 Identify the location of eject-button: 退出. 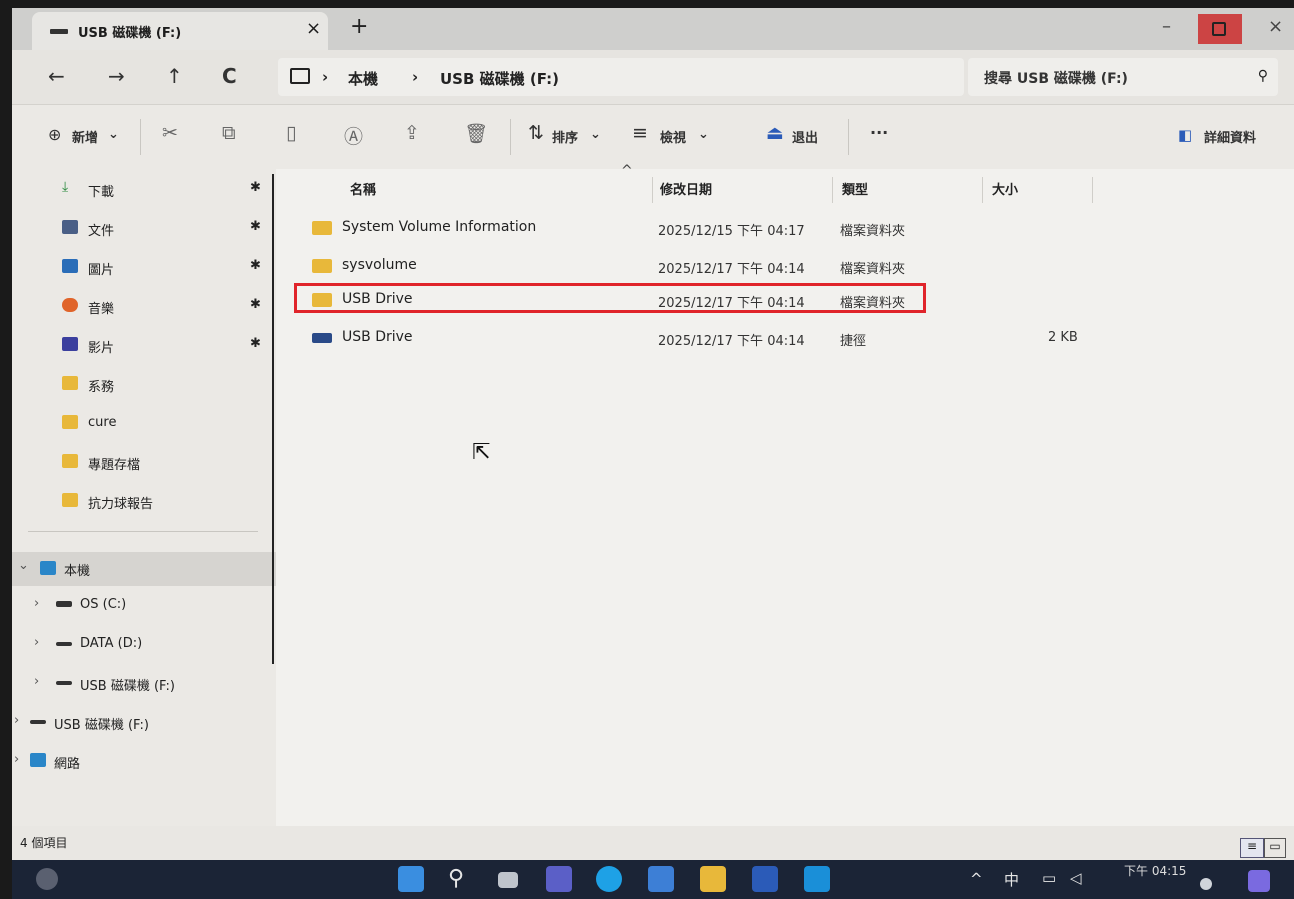
(805, 136).